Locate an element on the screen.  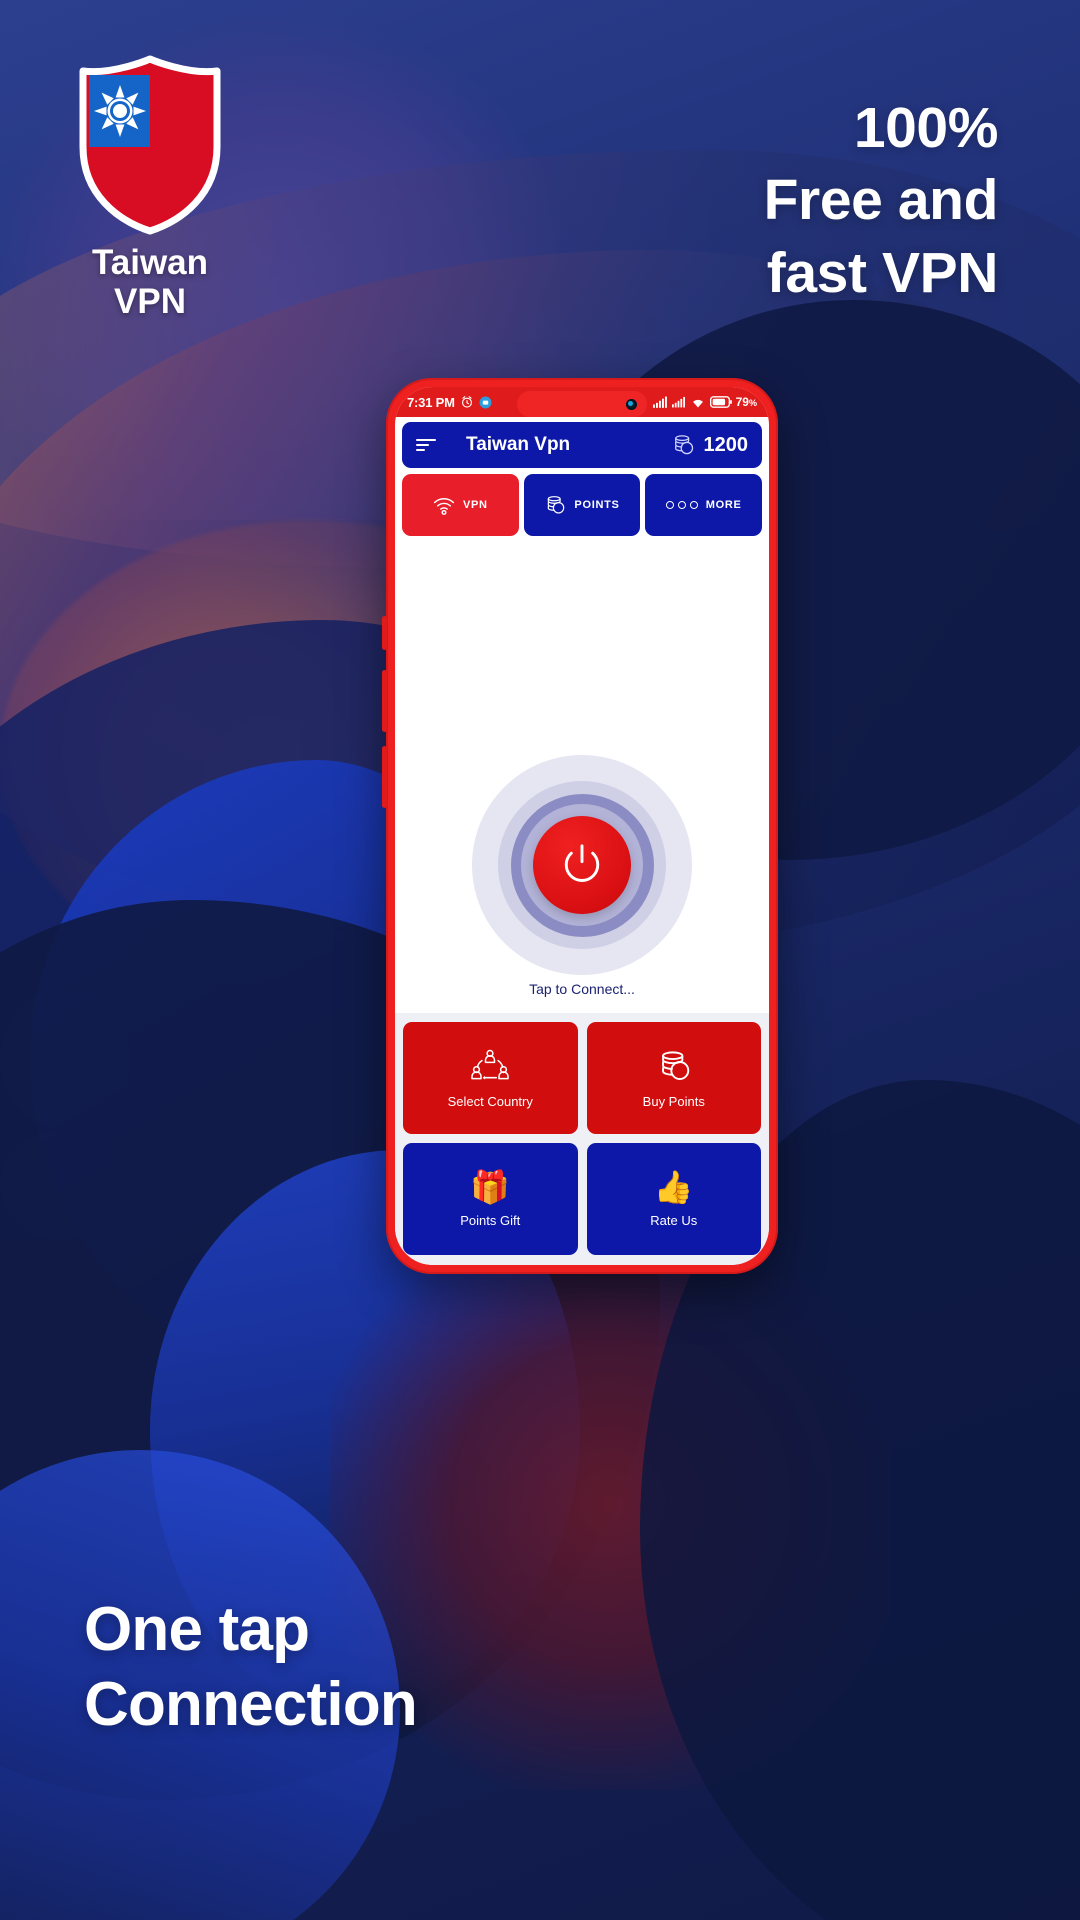
app-logo-label: Taiwan VPN is located at coordinates (150, 282).